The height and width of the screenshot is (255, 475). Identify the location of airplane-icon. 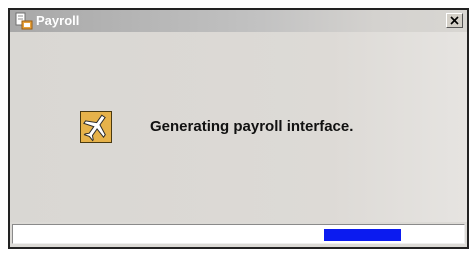
(96, 127).